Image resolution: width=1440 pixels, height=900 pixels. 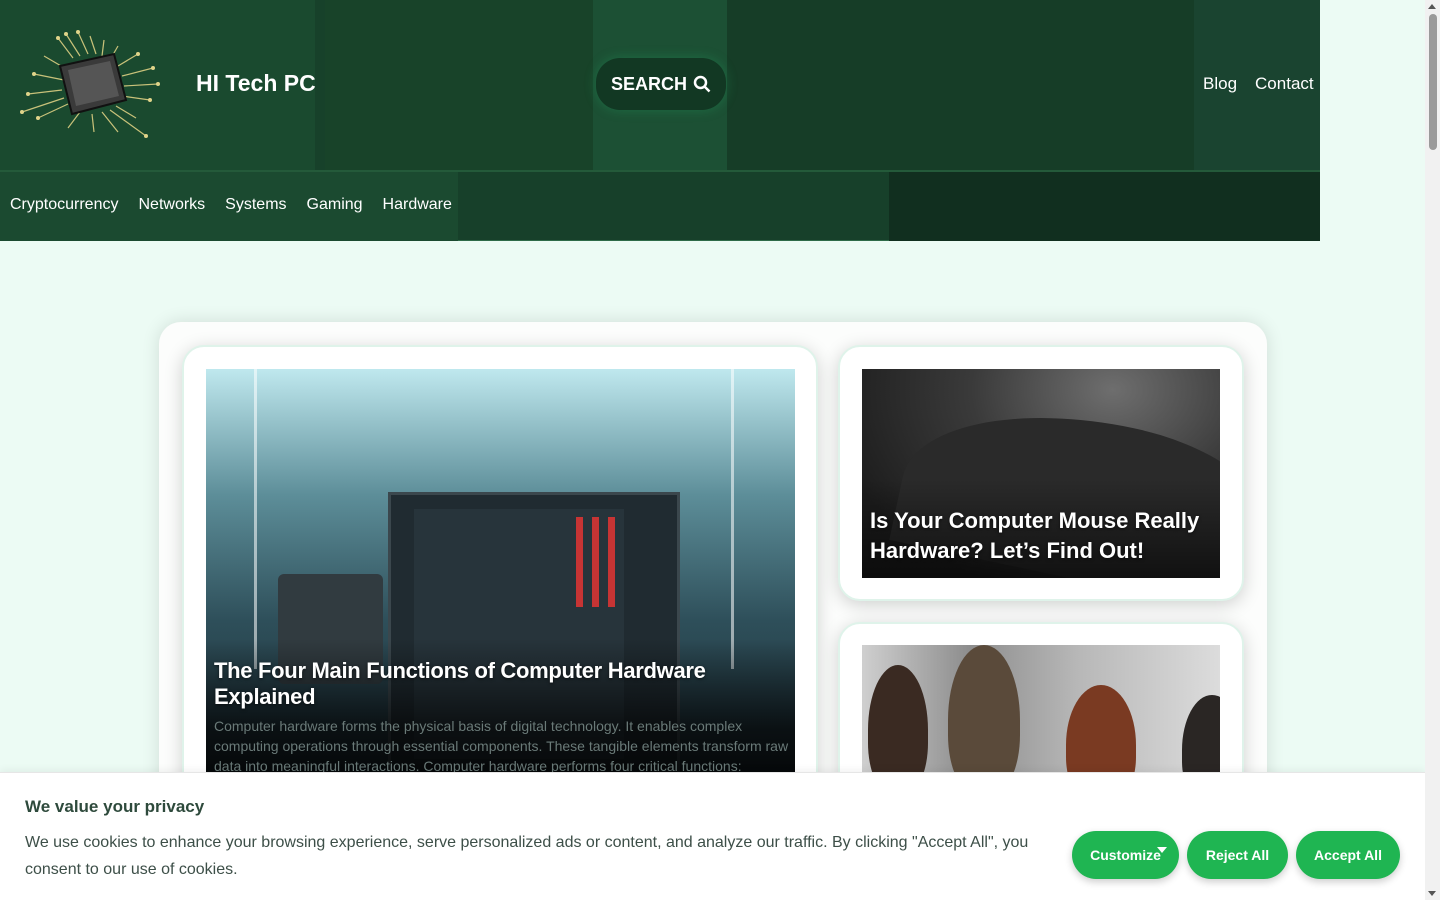 What do you see at coordinates (256, 83) in the screenshot?
I see `site-title: HI Tech PC` at bounding box center [256, 83].